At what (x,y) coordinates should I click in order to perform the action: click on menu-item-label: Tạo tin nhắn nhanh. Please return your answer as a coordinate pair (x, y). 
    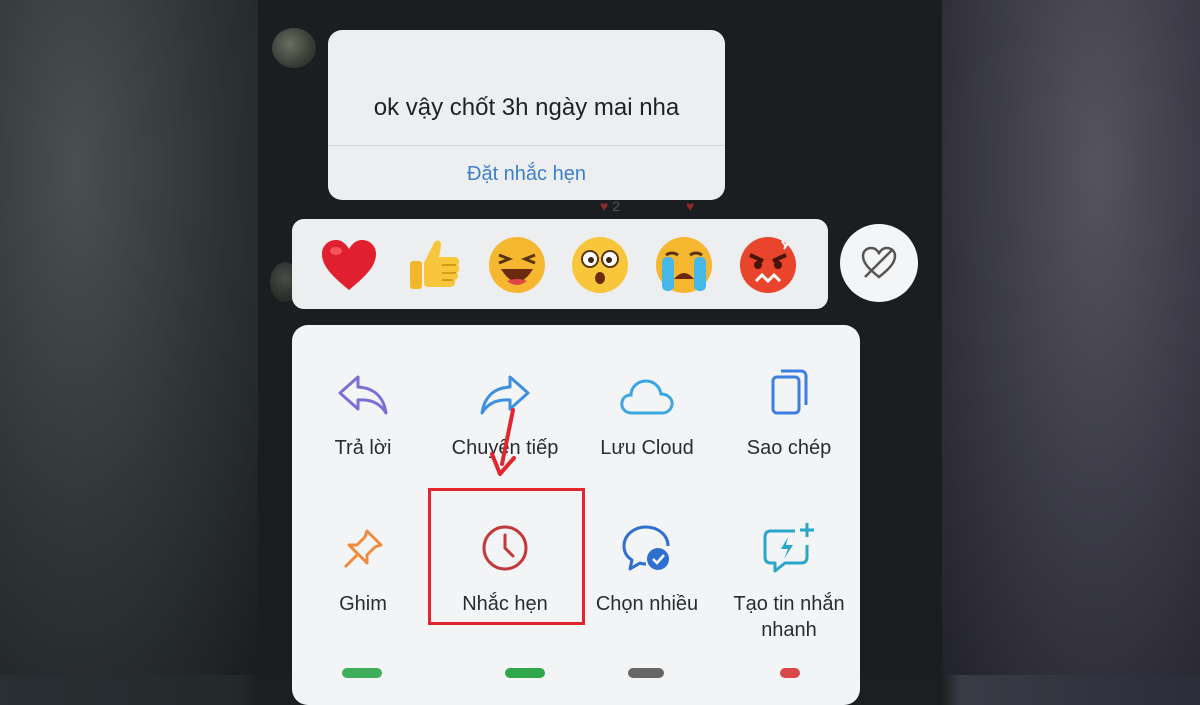
    Looking at the image, I should click on (789, 617).